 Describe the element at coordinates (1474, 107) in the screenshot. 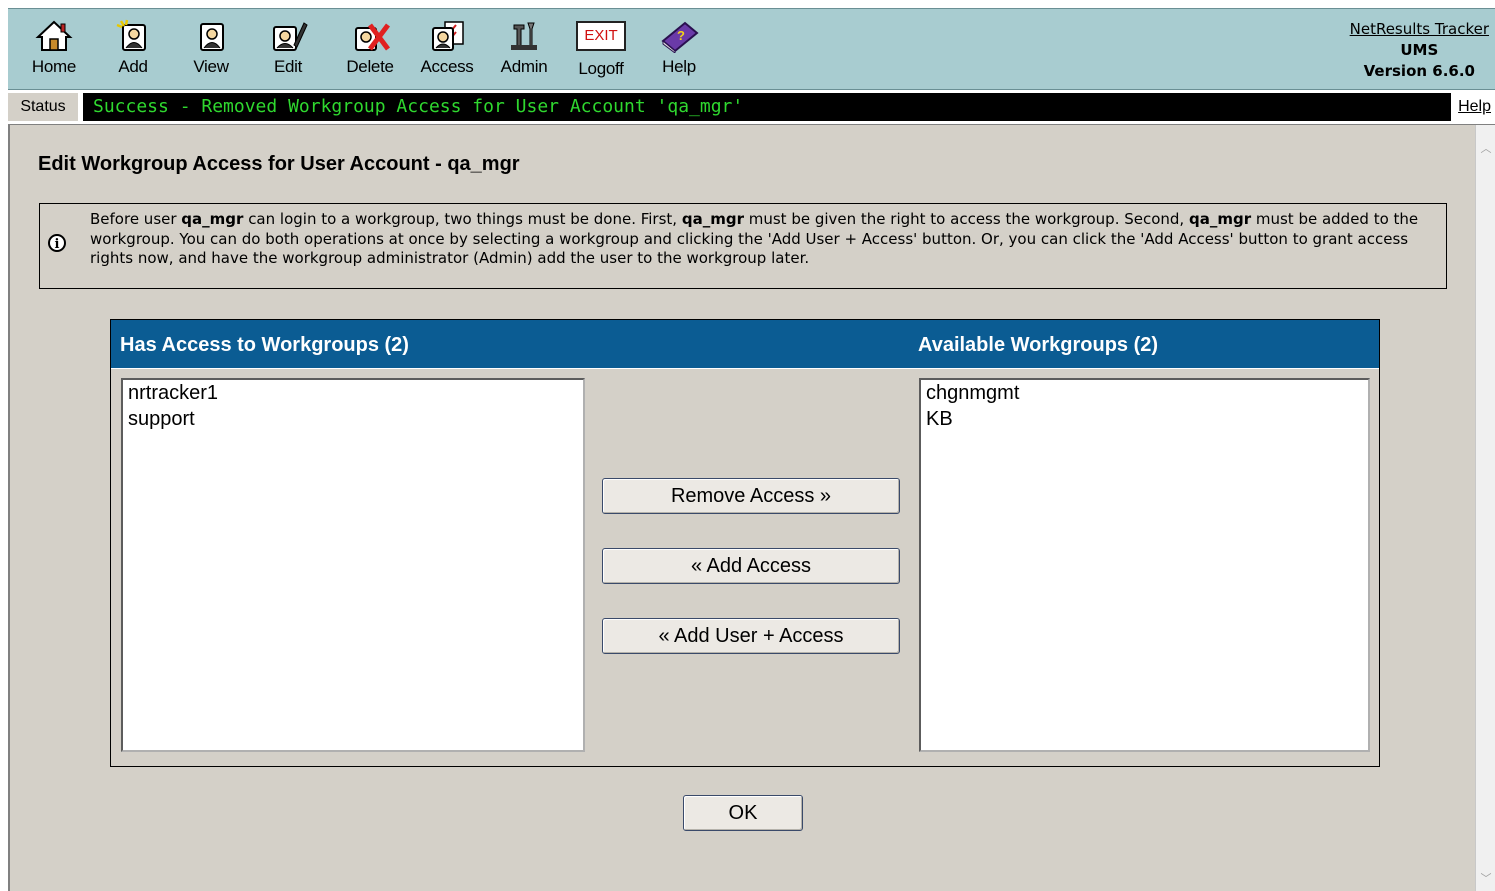

I see `status-help-link: Help` at that location.